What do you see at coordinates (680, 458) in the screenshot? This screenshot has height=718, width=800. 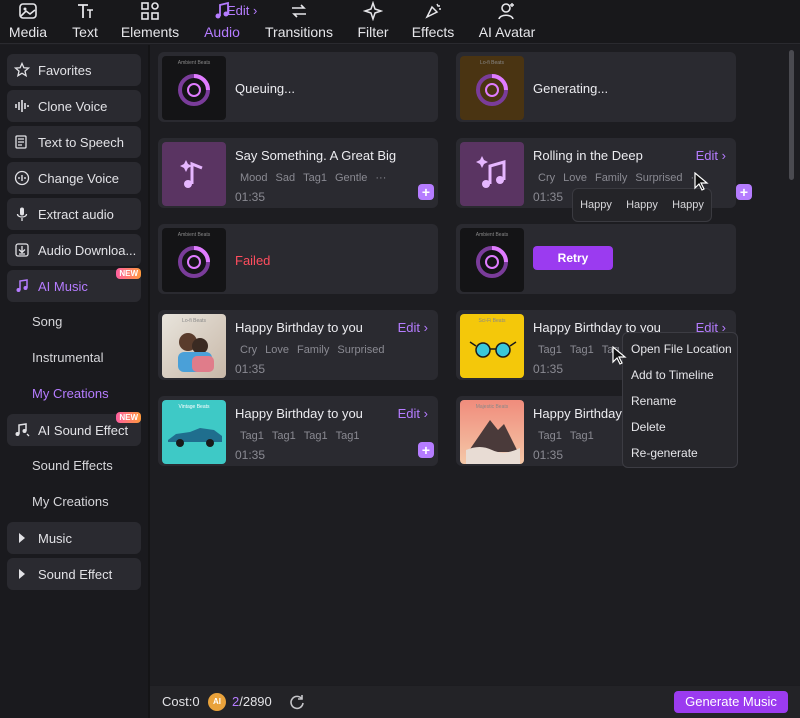 I see `menu-regenerate: Re-generate` at bounding box center [680, 458].